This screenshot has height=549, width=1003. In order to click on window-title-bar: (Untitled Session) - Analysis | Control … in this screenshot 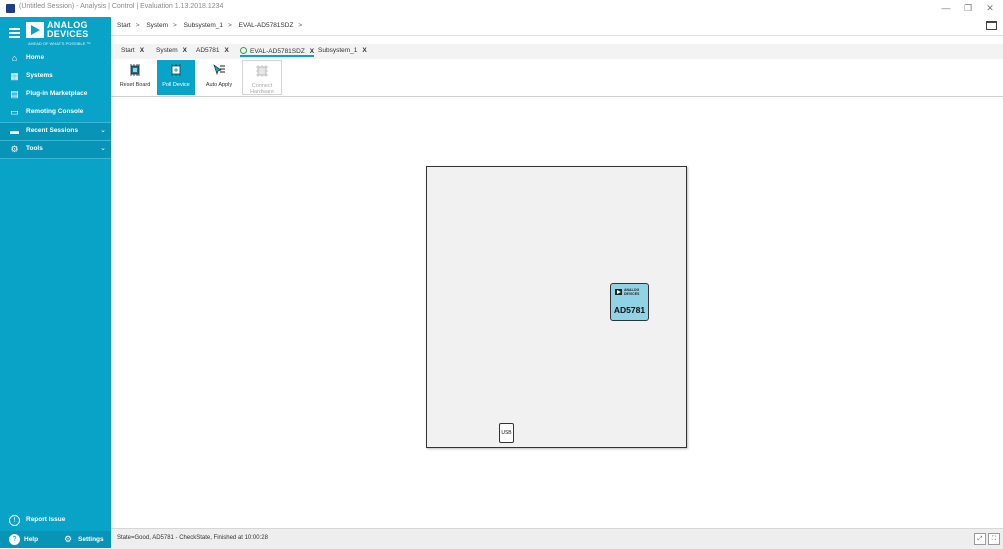, I will do `click(501, 9)`.